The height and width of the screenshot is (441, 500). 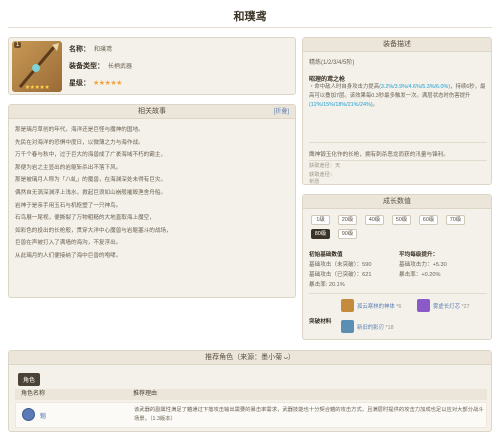 What do you see at coordinates (85, 218) in the screenshot?
I see `story-line: 石鸟展一尾视，便撕裂了万物粗糙的大地直取海上魔空，` at bounding box center [85, 218].